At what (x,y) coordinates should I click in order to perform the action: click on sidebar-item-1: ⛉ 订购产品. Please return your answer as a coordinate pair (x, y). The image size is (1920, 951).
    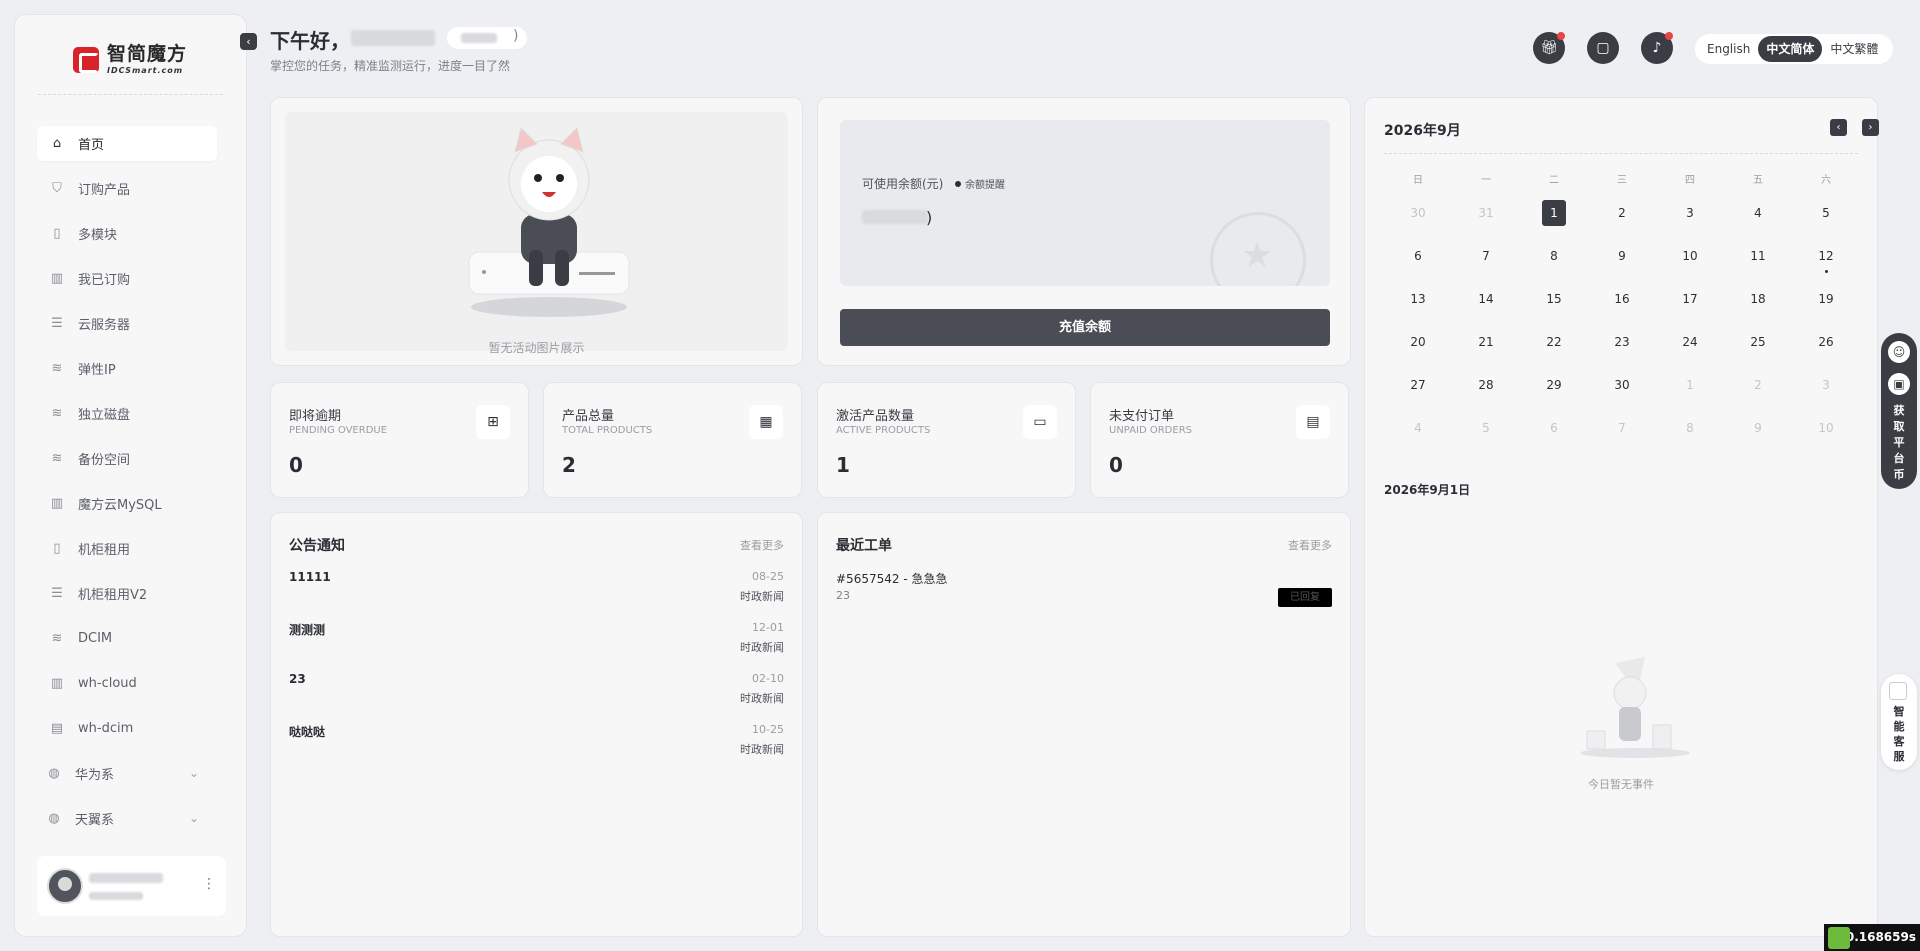
    Looking at the image, I should click on (127, 188).